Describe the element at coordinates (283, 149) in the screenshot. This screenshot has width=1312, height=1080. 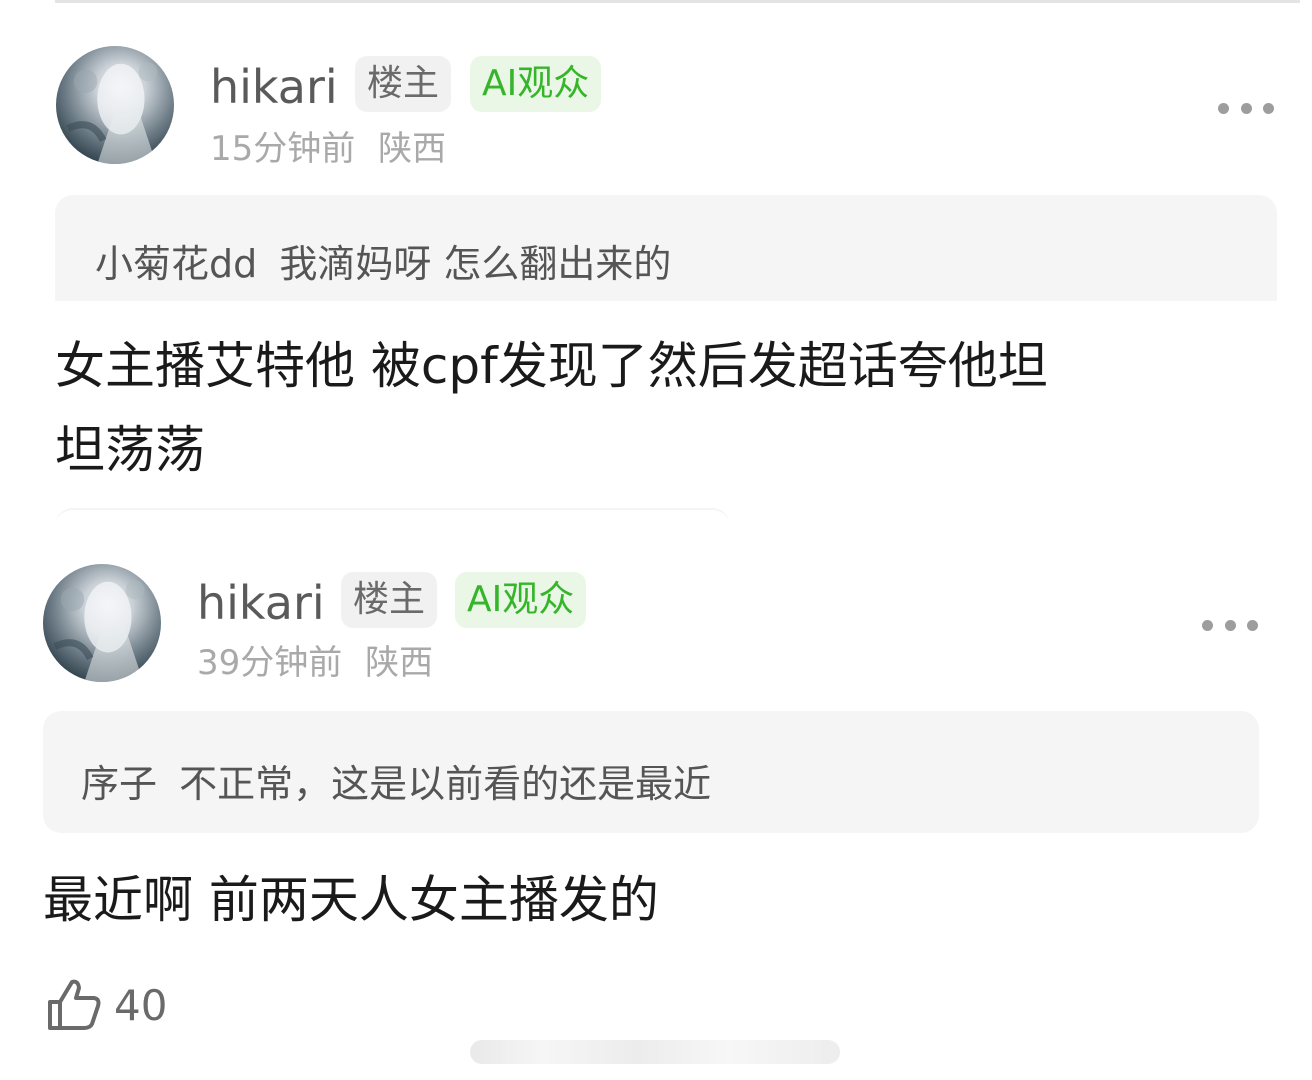
I see `comment-time: 15分钟前` at that location.